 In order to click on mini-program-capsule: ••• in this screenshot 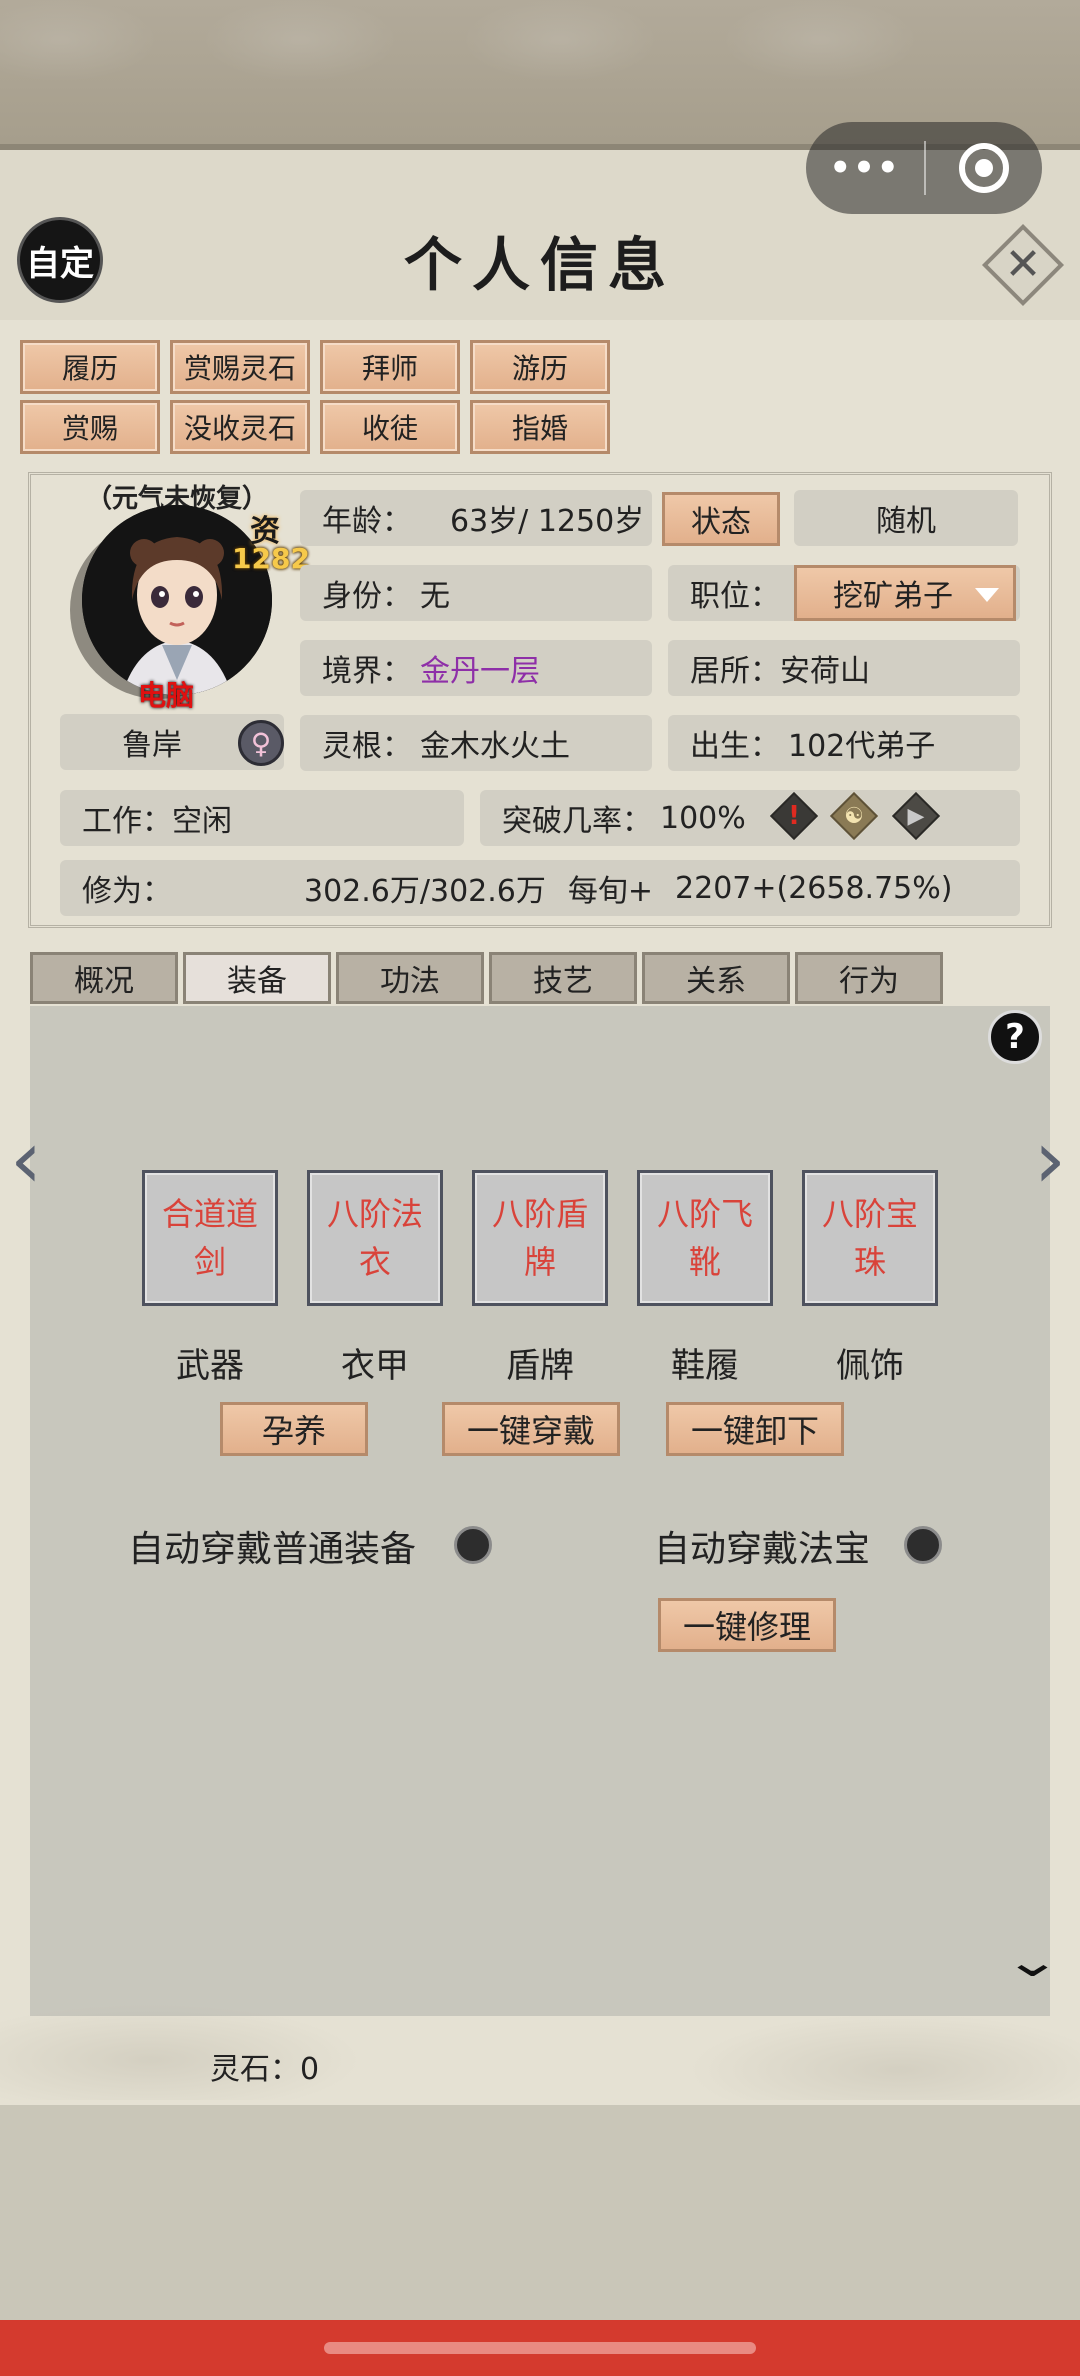, I will do `click(924, 168)`.